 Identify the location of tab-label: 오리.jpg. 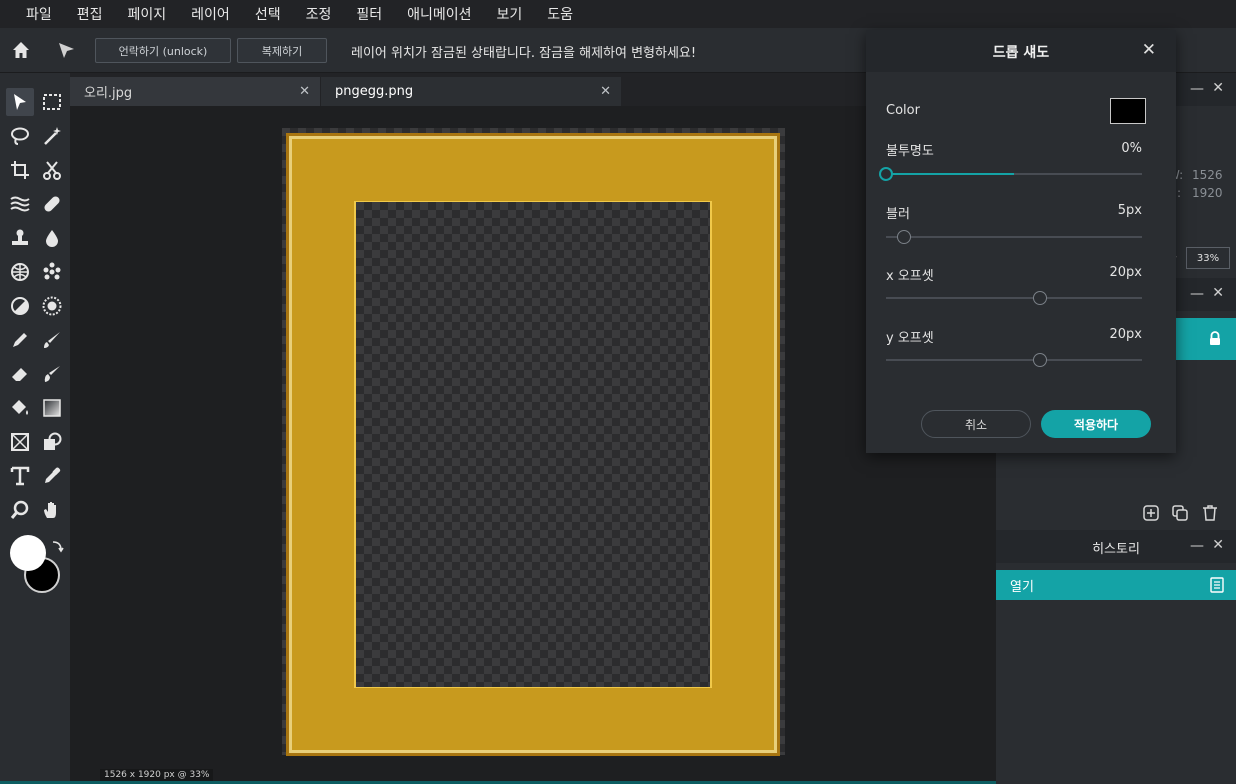
(108, 93).